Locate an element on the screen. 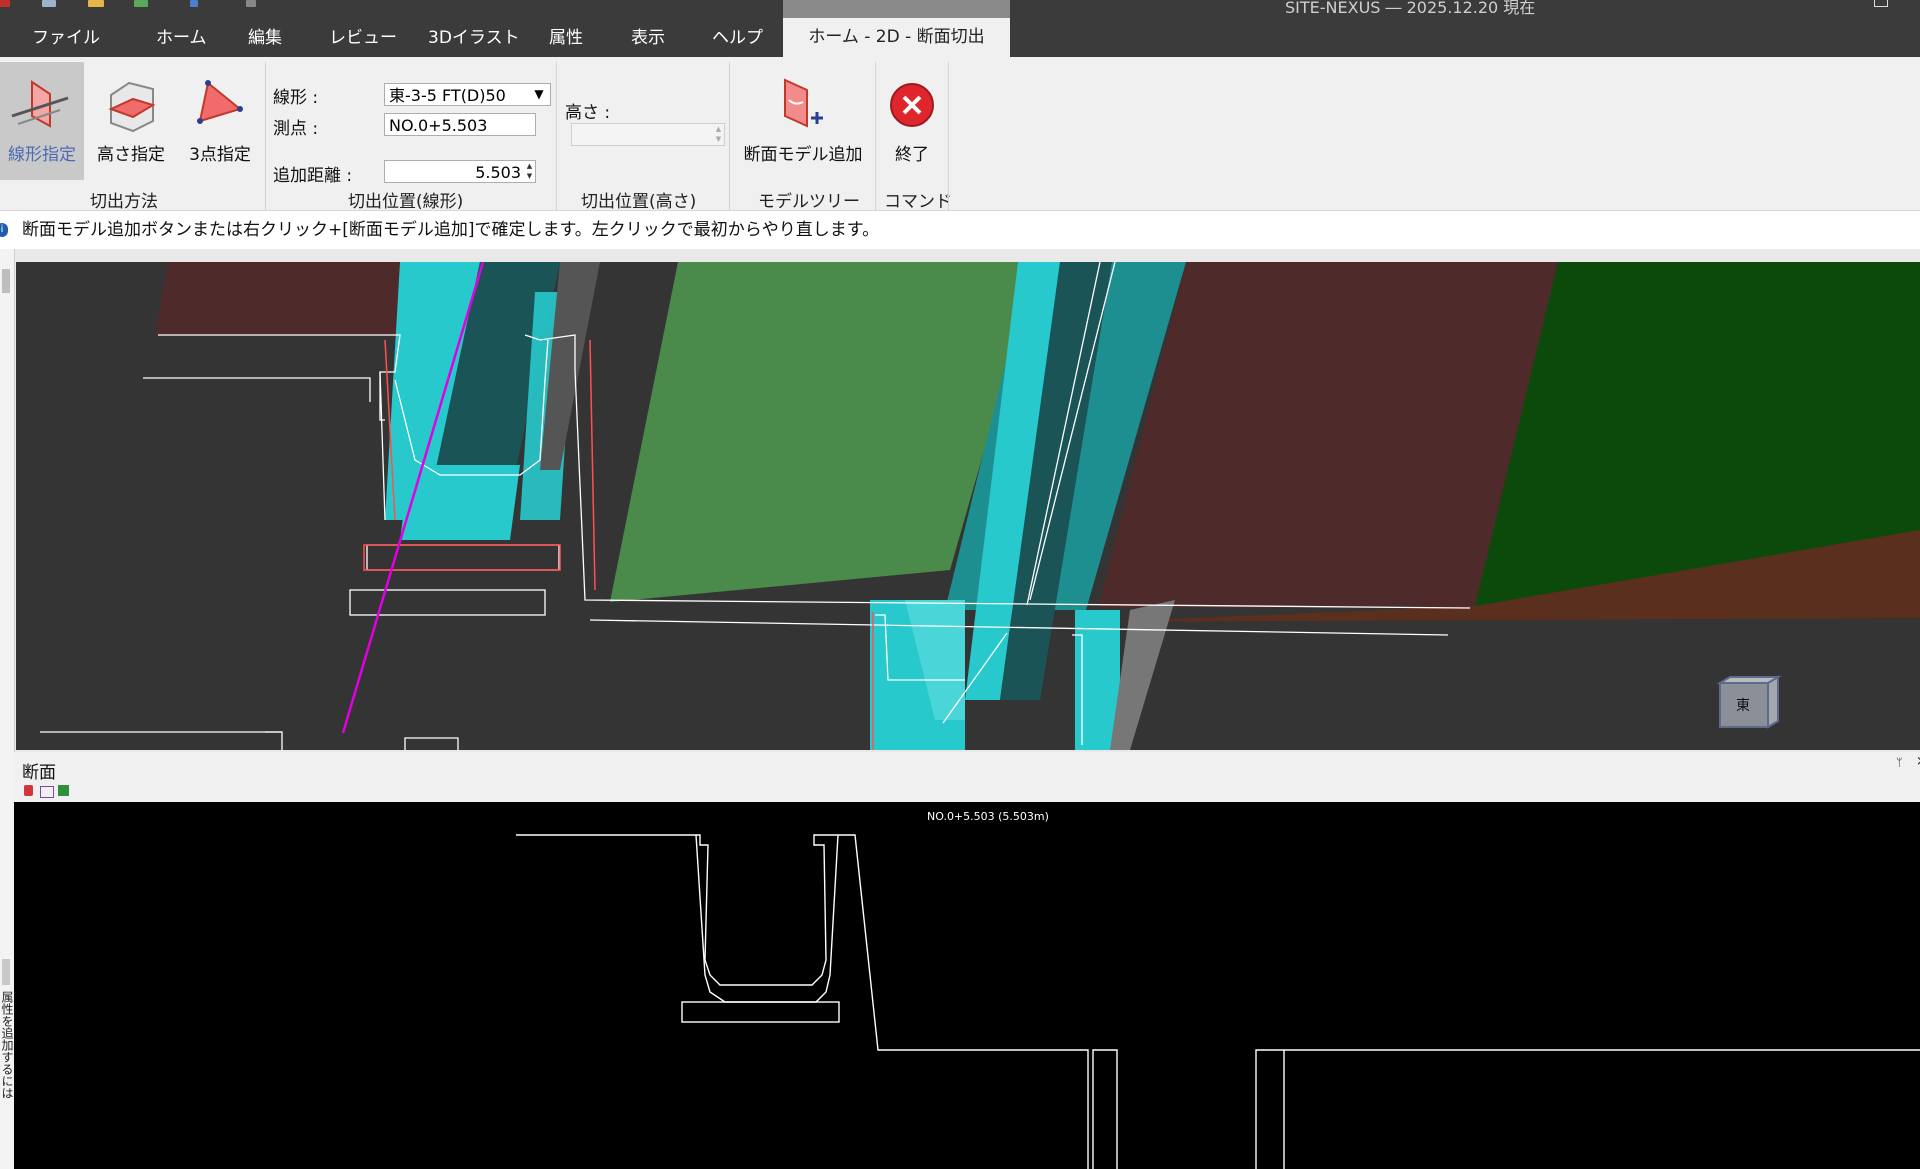 The width and height of the screenshot is (1920, 1169). fit-view-icon is located at coordinates (47, 792).